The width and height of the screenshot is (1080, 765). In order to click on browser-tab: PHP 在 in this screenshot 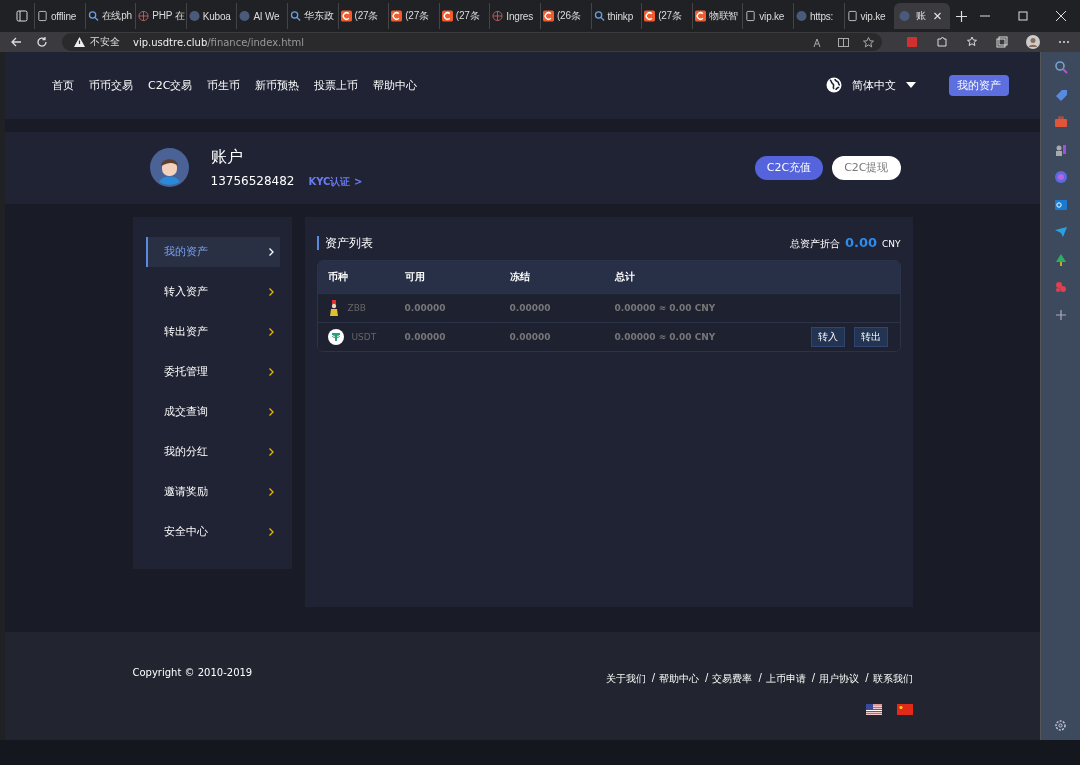, I will do `click(160, 16)`.